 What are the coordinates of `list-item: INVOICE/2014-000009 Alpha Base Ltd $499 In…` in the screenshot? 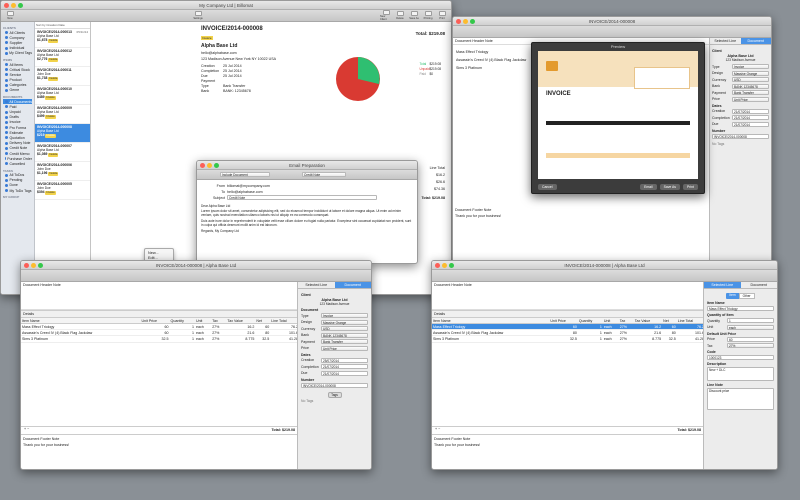 It's located at (62, 114).